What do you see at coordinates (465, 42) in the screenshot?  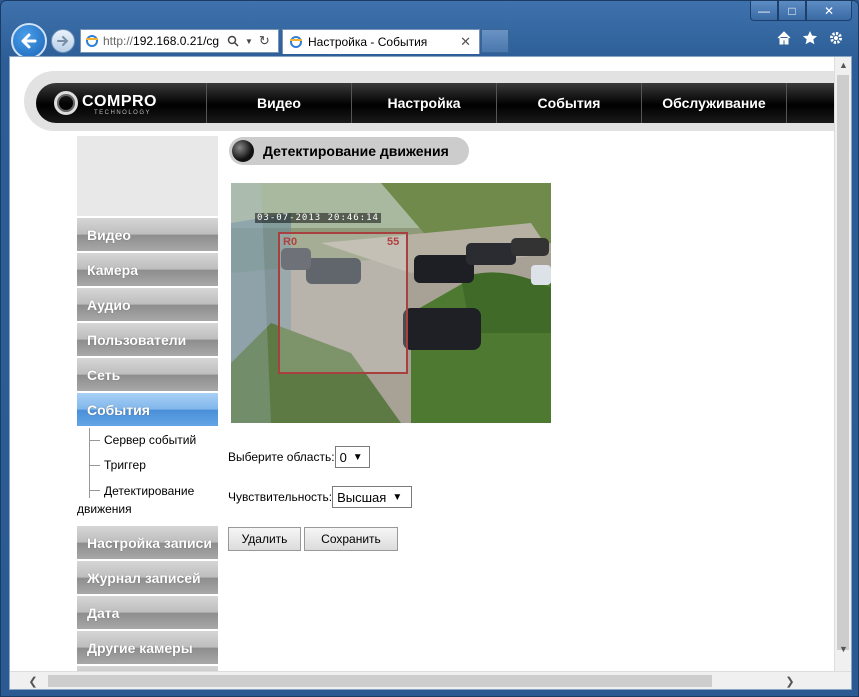 I see `tab-close-icon: ✕` at bounding box center [465, 42].